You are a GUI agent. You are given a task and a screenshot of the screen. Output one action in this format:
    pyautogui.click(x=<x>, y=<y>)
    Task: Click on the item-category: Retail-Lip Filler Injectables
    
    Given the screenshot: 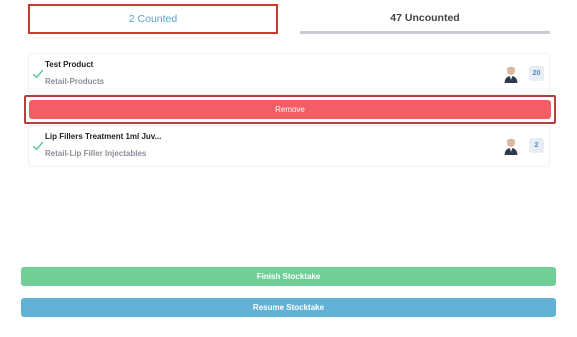 What is the action you would take?
    pyautogui.click(x=96, y=153)
    